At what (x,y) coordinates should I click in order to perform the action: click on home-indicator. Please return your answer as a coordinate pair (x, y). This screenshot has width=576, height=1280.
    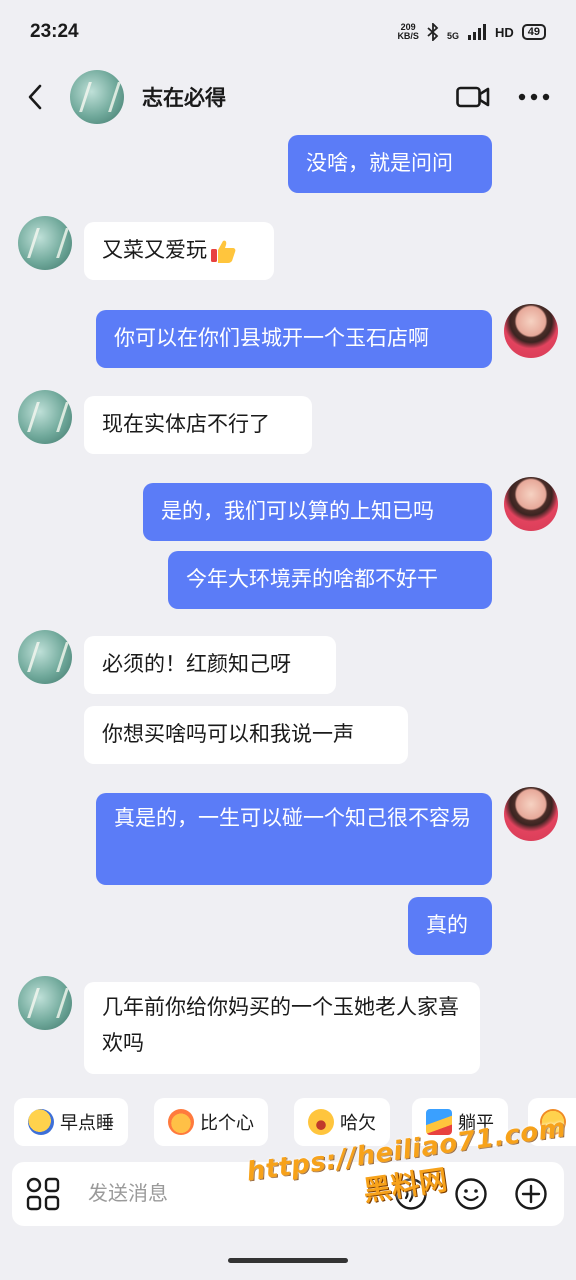
    Looking at the image, I should click on (288, 1260).